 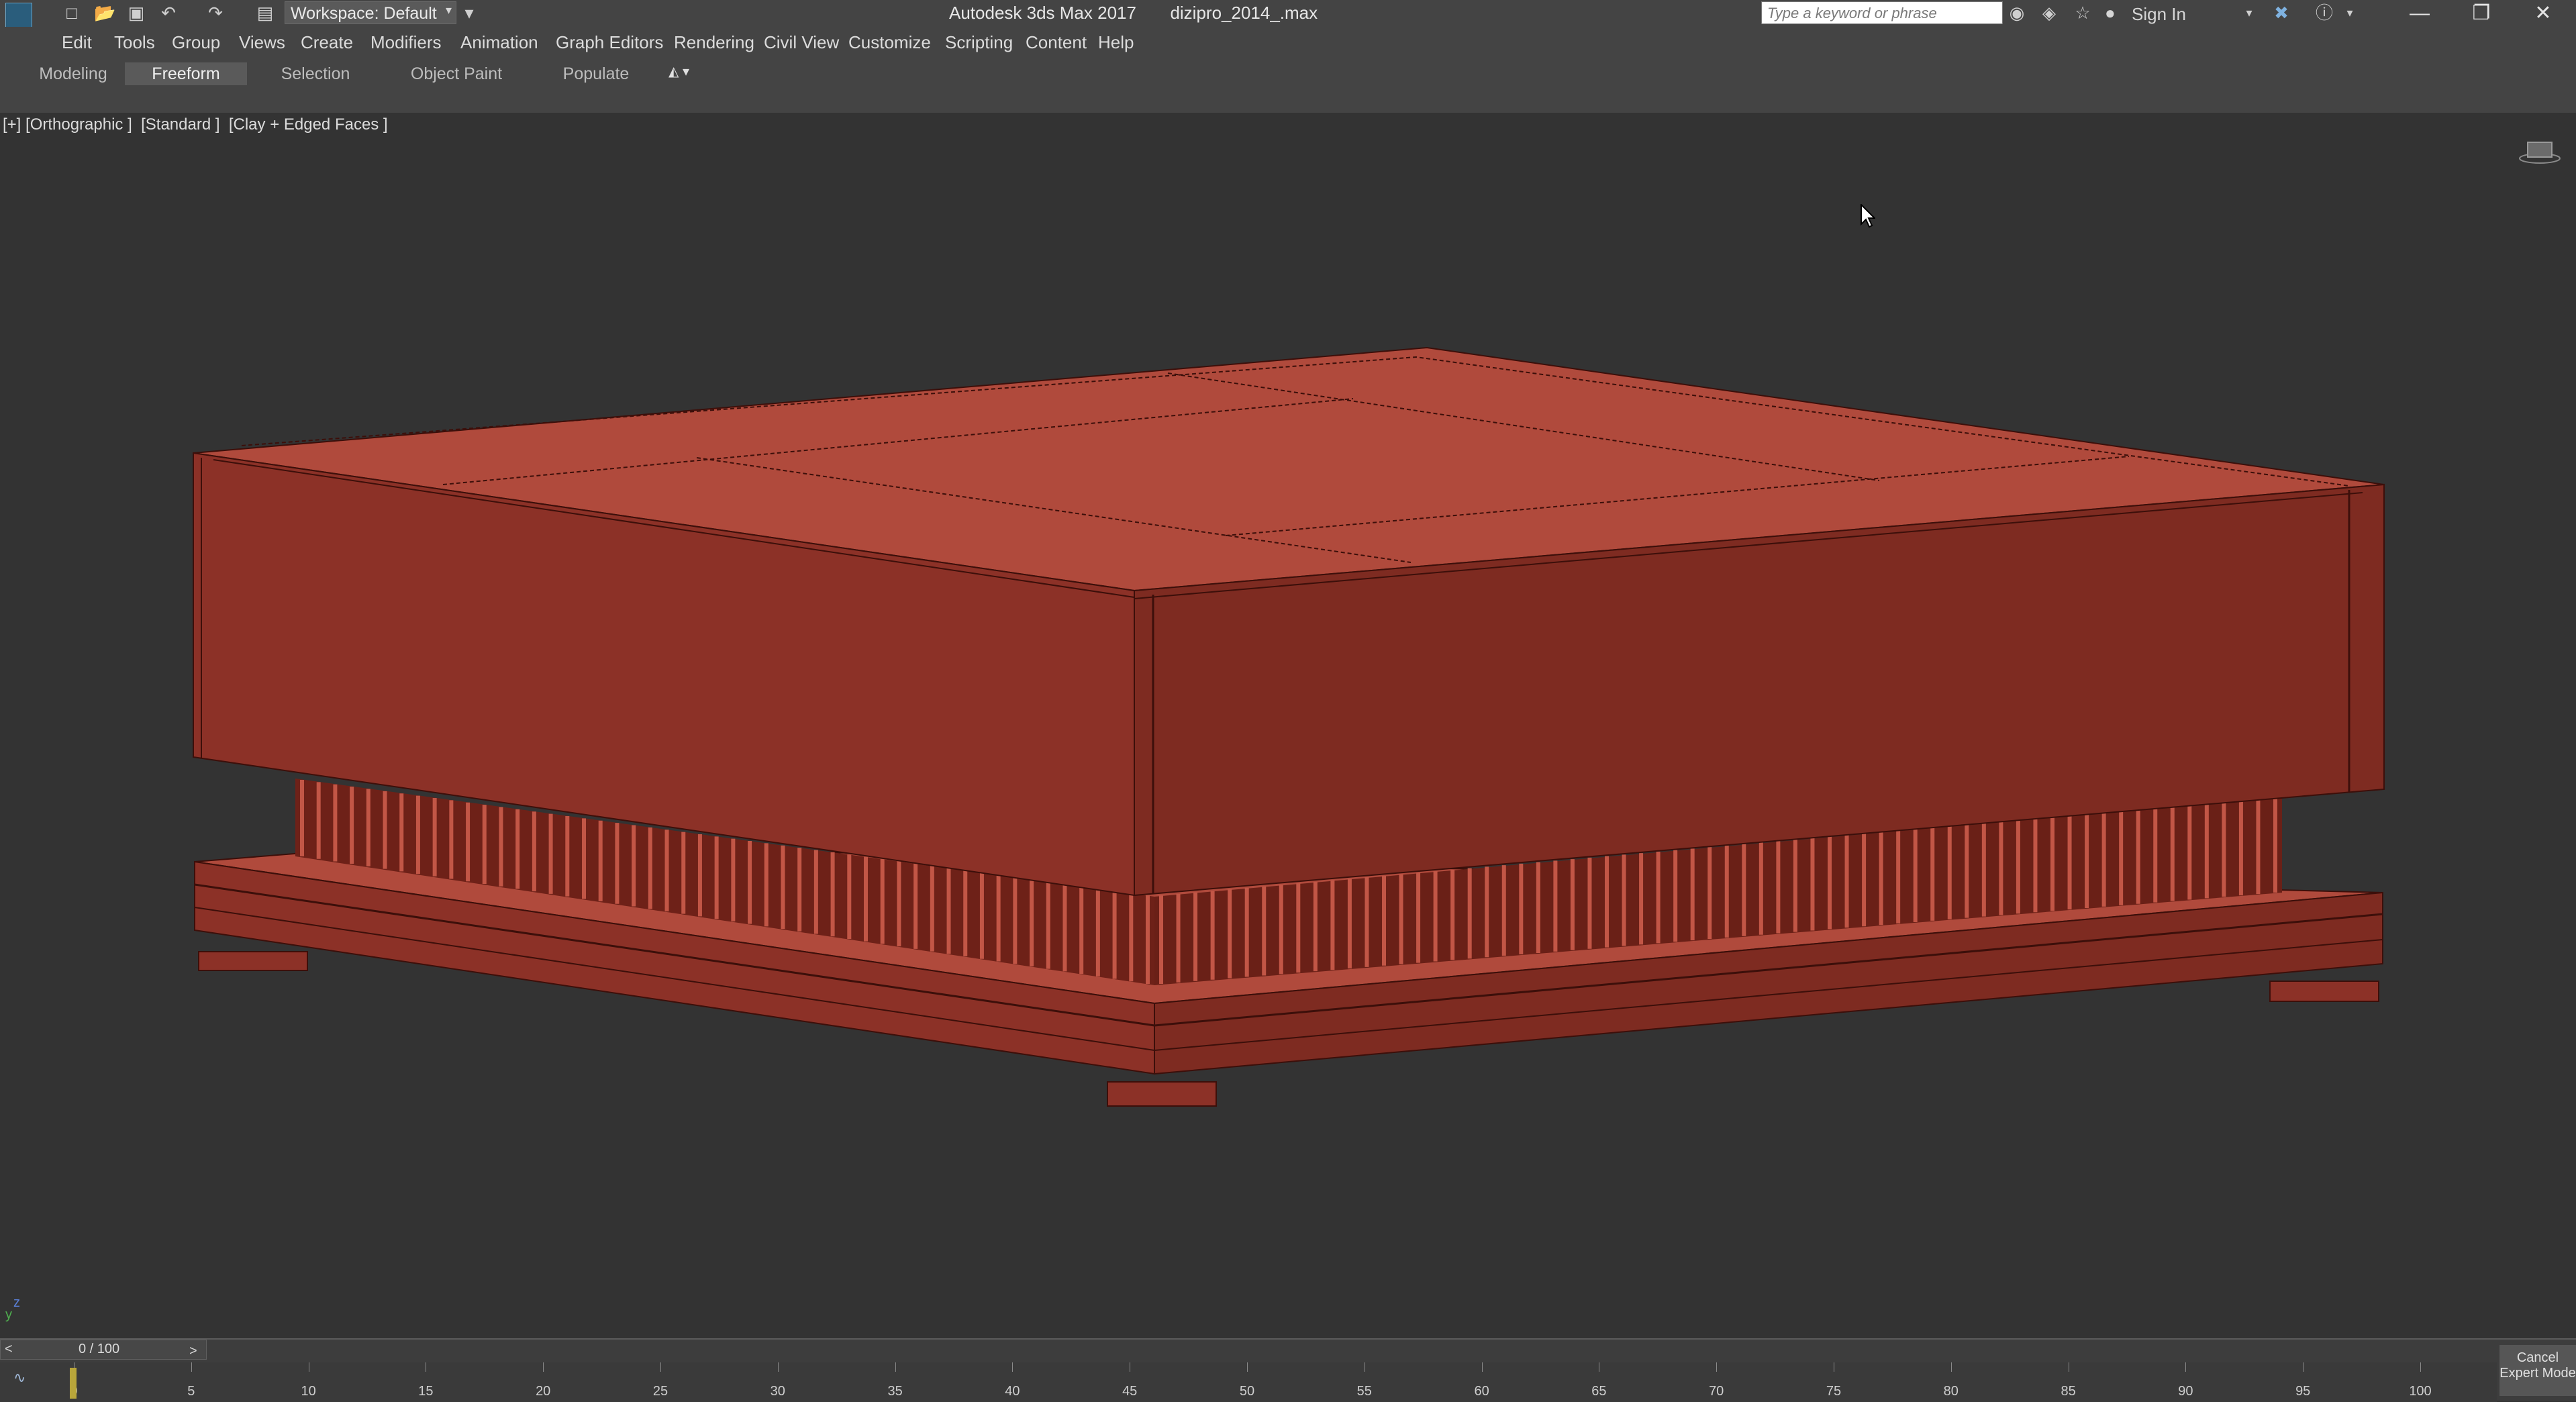 What do you see at coordinates (2303, 1391) in the screenshot?
I see `timeline-tick-label: 95` at bounding box center [2303, 1391].